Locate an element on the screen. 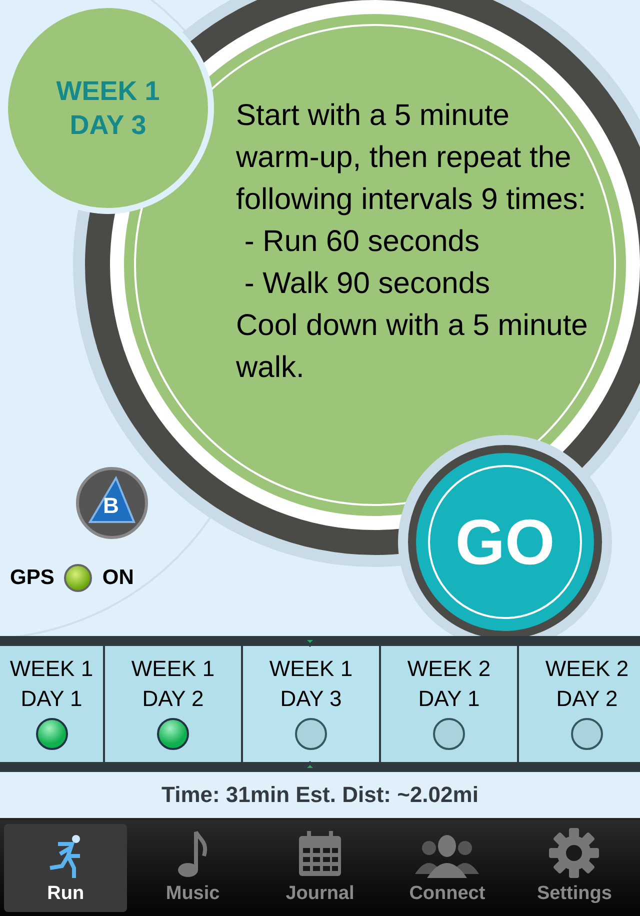  day-cell: WEEK 1 DAY 3 is located at coordinates (310, 704).